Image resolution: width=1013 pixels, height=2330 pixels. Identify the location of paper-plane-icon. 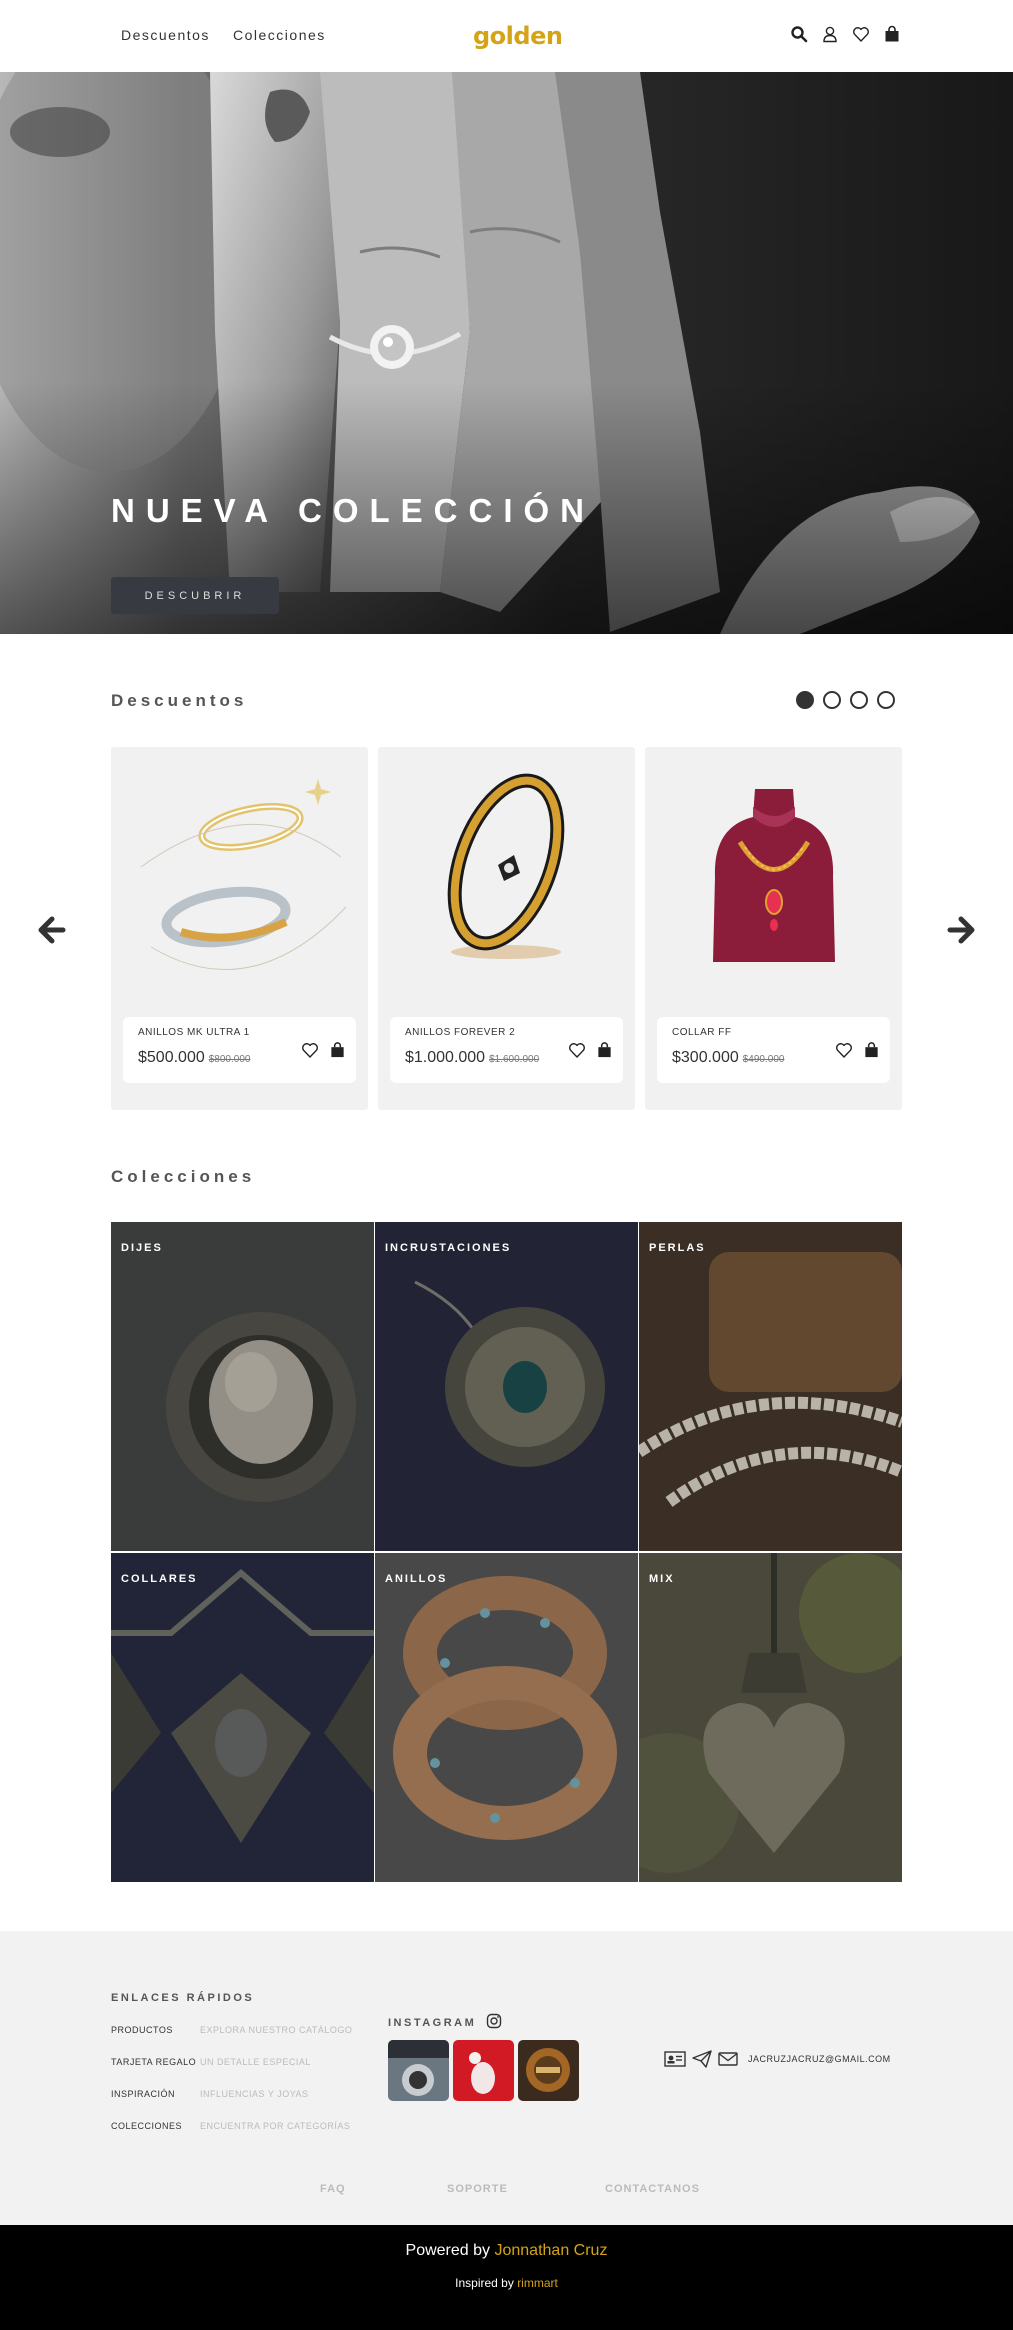
(702, 2059).